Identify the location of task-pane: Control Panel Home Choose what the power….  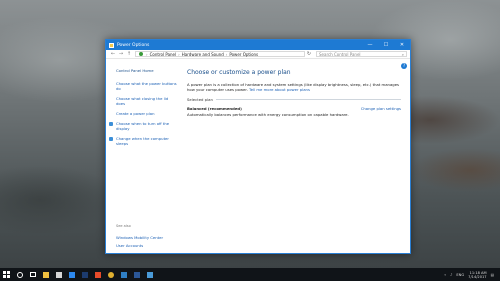
(142, 156).